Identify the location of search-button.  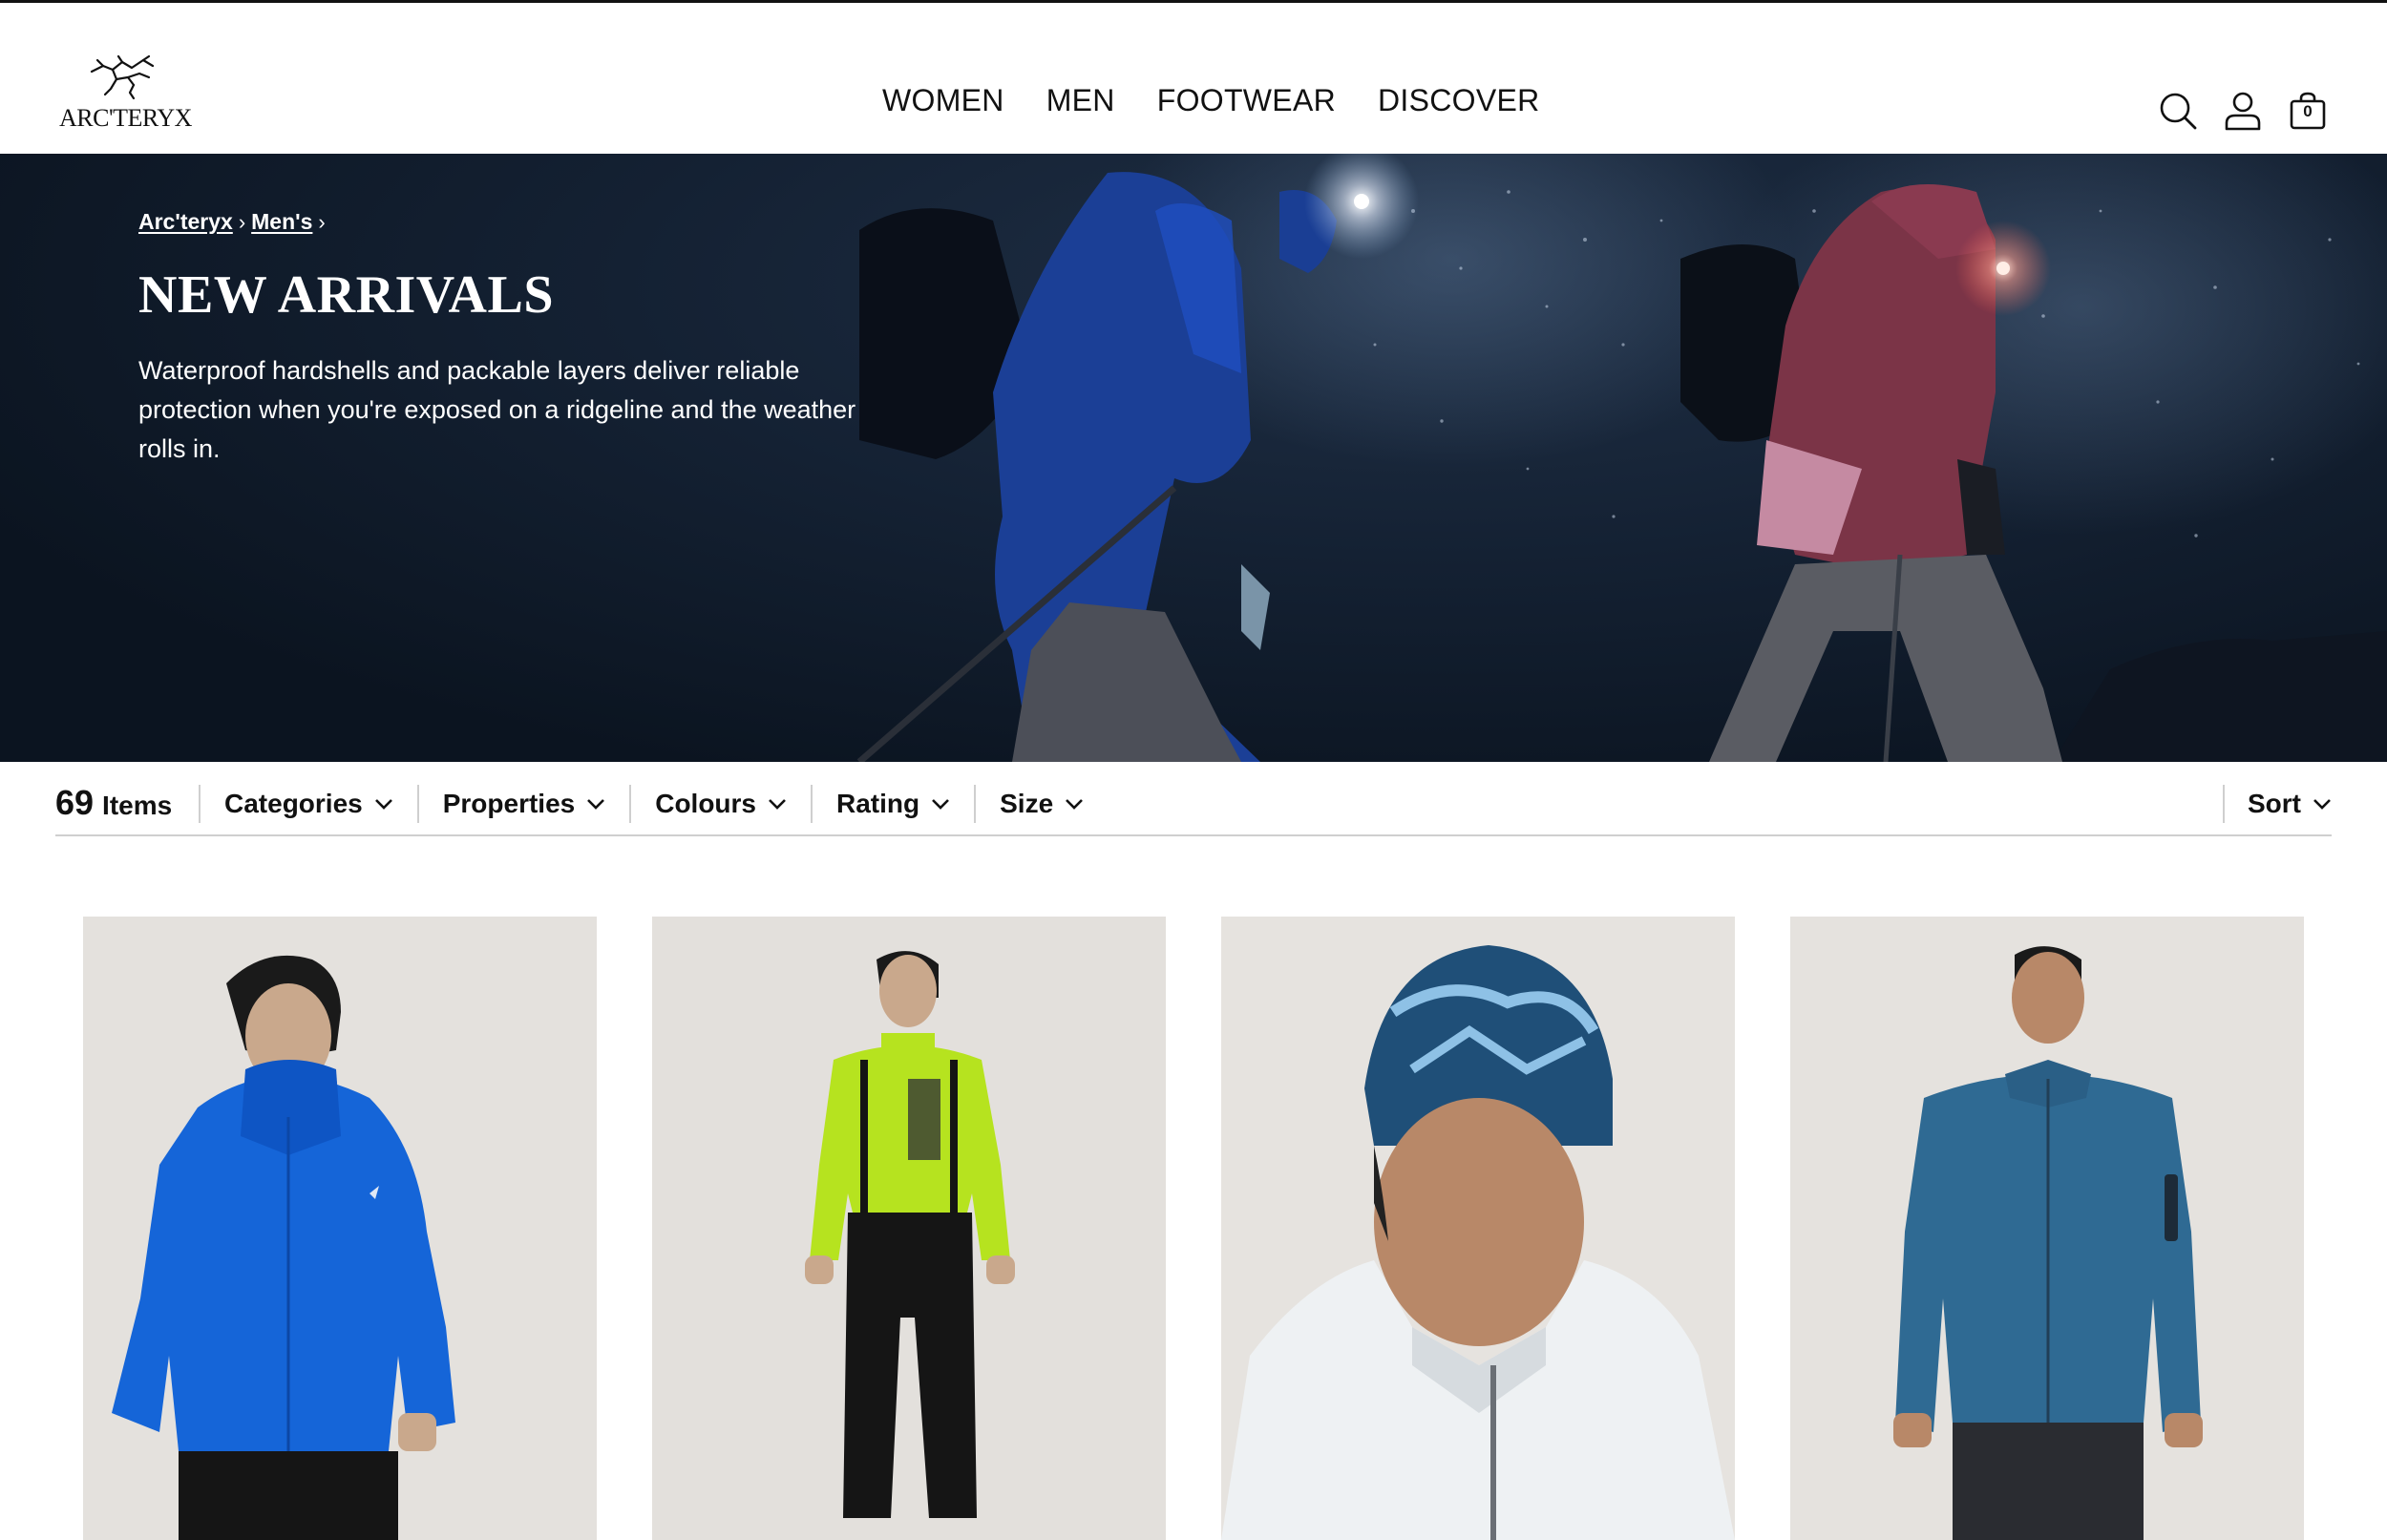
(2178, 111).